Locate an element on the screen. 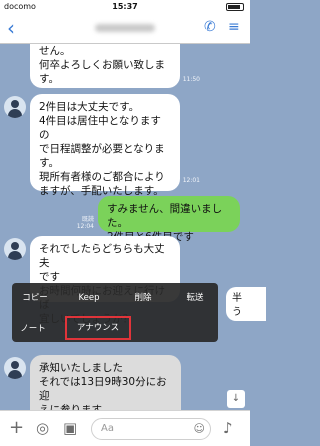 This screenshot has width=320, height=446. message-time: 12:04 is located at coordinates (85, 226).